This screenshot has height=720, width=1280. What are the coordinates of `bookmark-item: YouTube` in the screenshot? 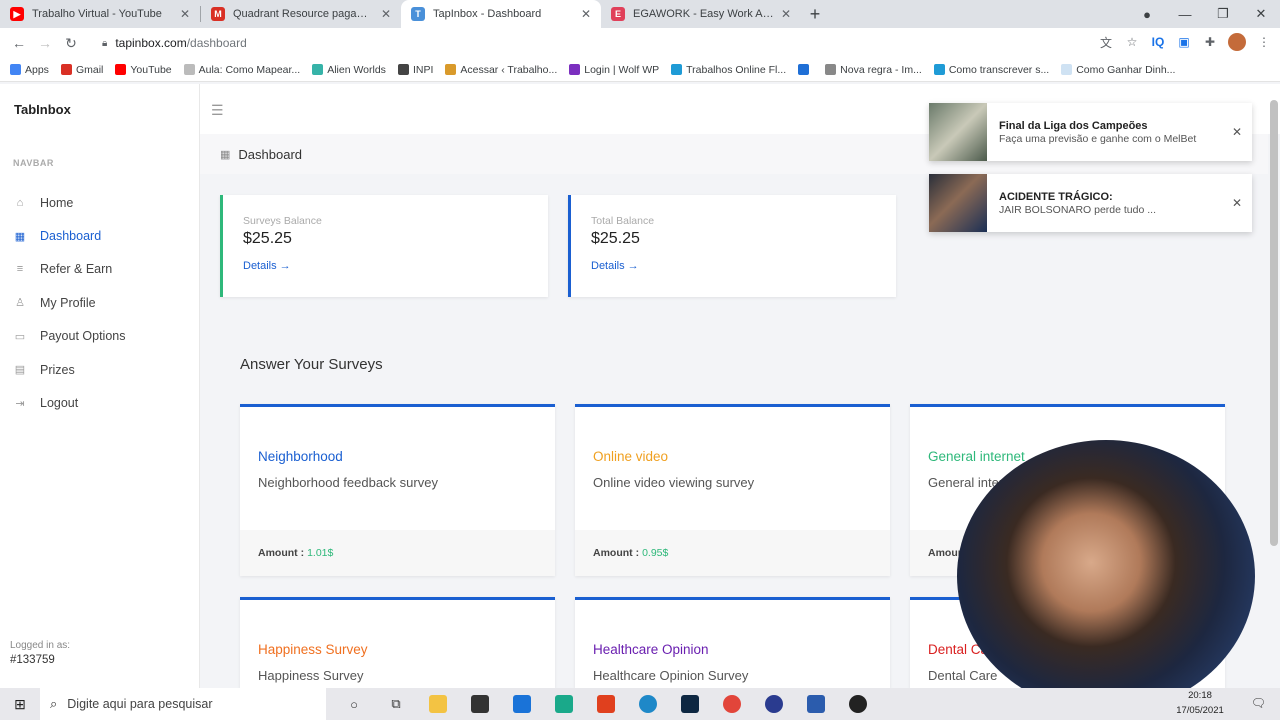 It's located at (143, 70).